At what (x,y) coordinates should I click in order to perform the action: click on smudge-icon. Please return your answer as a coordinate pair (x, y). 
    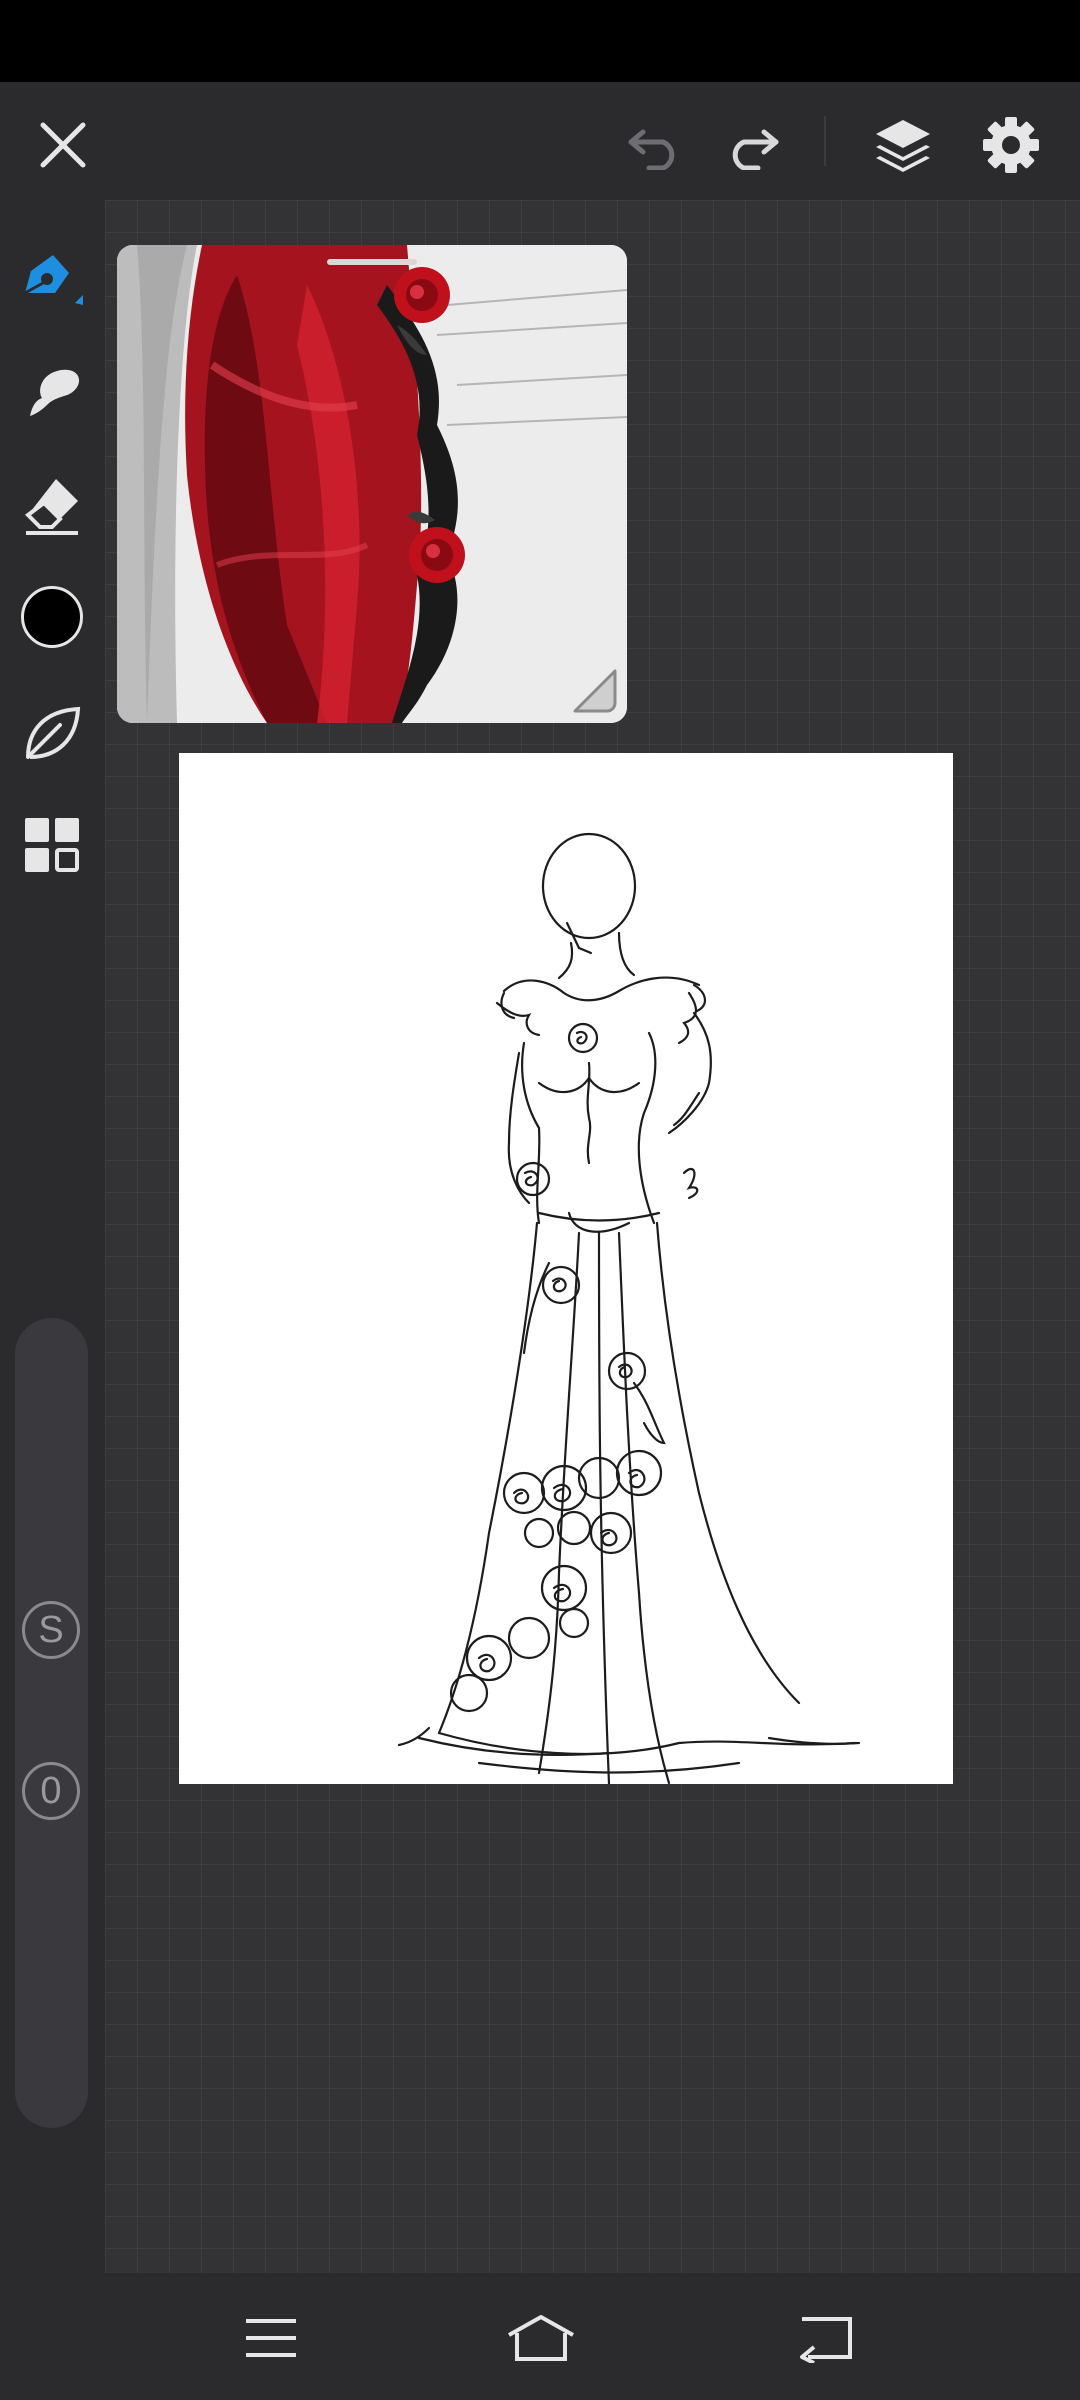
    Looking at the image, I should click on (55, 392).